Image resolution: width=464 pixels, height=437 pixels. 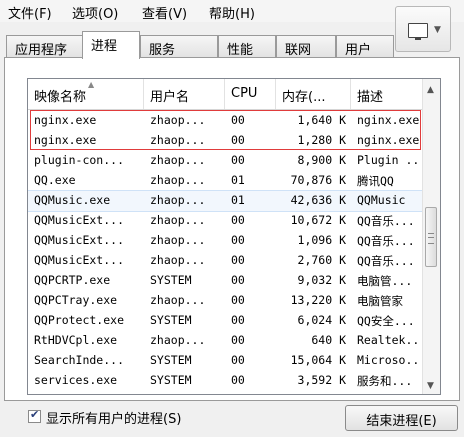 I want to click on tab-processes: 进程, so click(x=111, y=45).